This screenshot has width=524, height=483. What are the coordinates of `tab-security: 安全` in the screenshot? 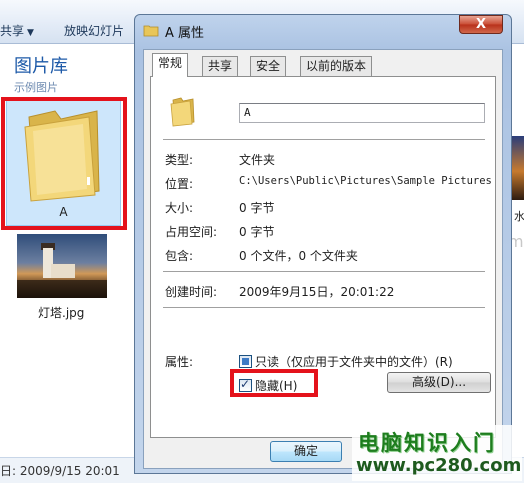 It's located at (268, 66).